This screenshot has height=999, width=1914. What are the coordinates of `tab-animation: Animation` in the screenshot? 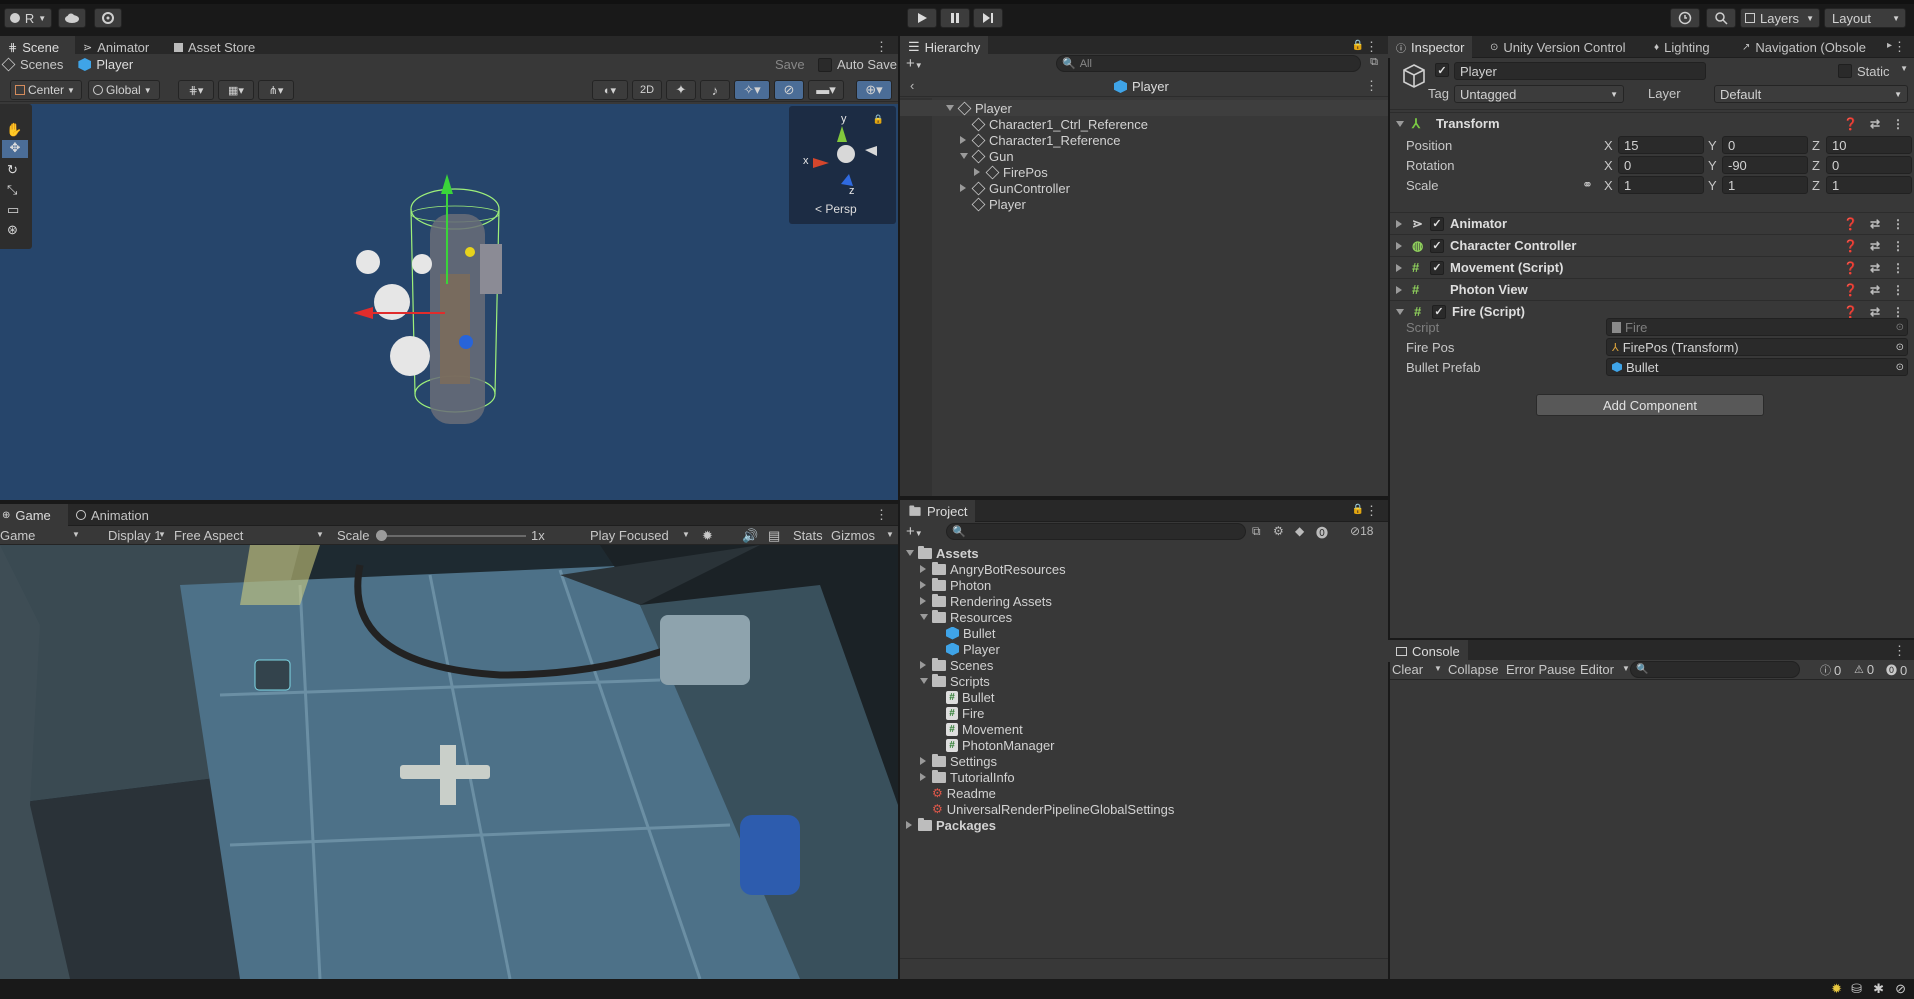 It's located at (112, 515).